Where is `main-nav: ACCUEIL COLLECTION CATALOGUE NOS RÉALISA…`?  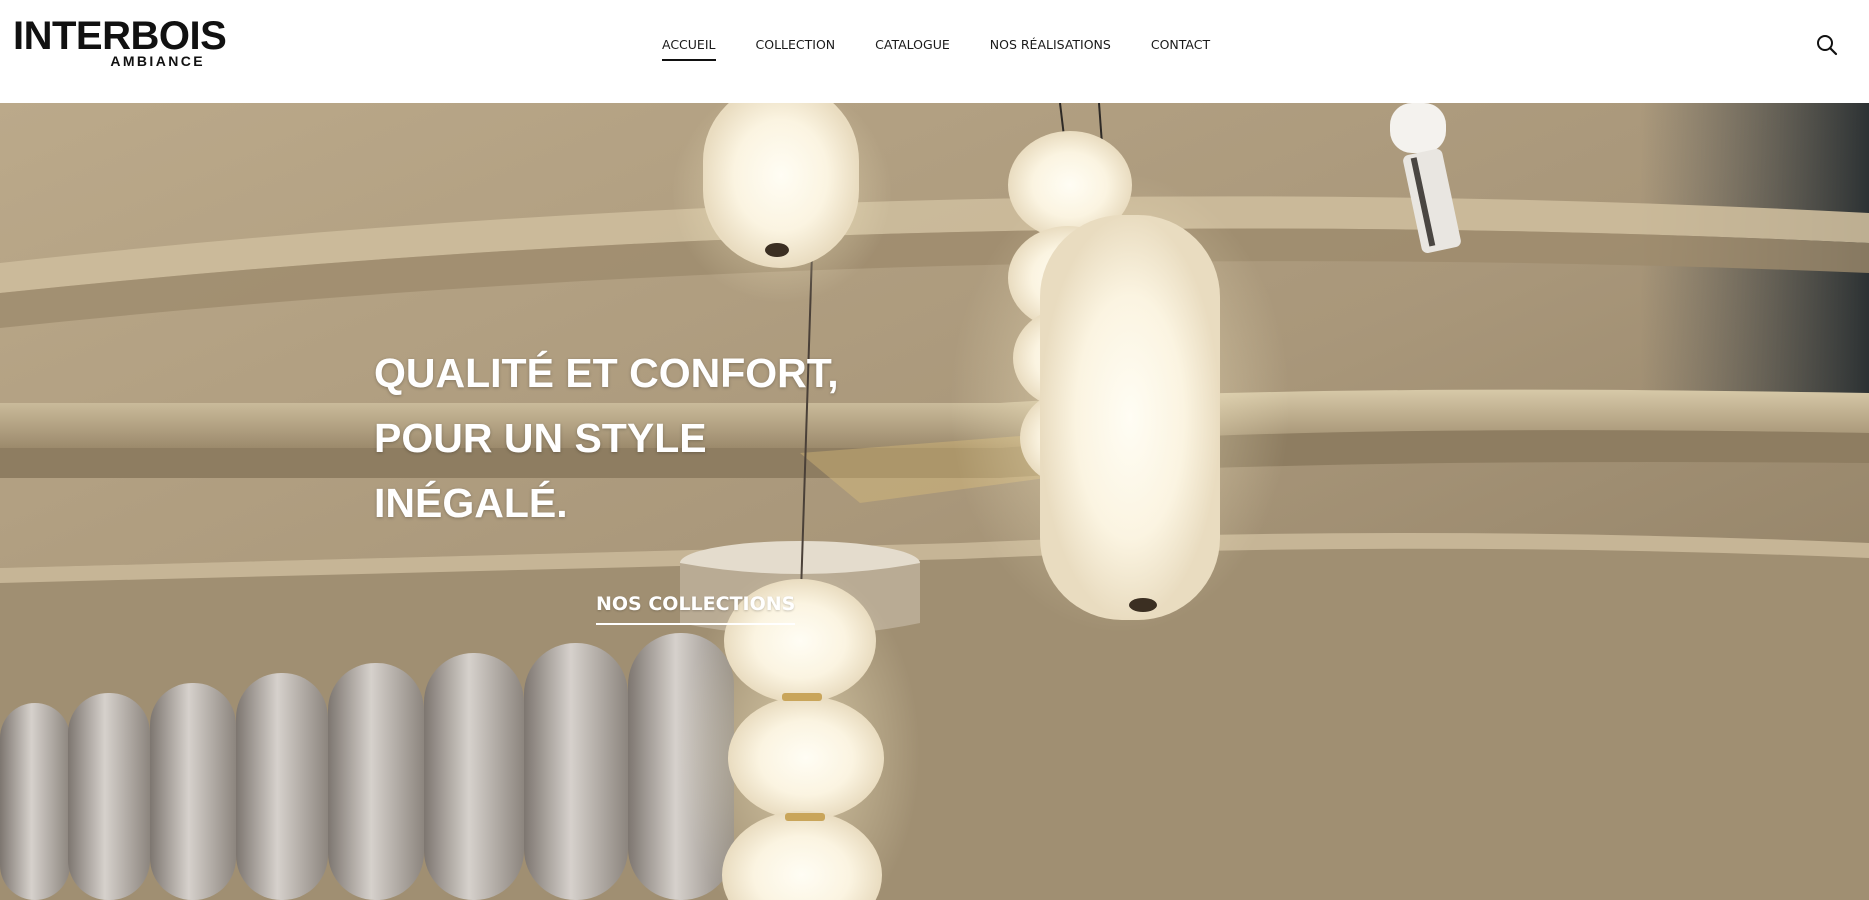
main-nav: ACCUEIL COLLECTION CATALOGUE NOS RÉALISA… is located at coordinates (936, 49).